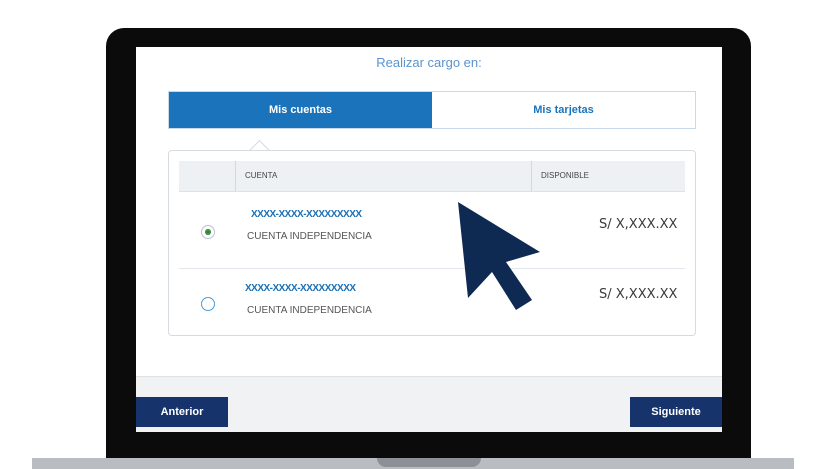 Image resolution: width=826 pixels, height=469 pixels. Describe the element at coordinates (429, 404) in the screenshot. I see `footer-bar: Anterior Siguiente` at that location.